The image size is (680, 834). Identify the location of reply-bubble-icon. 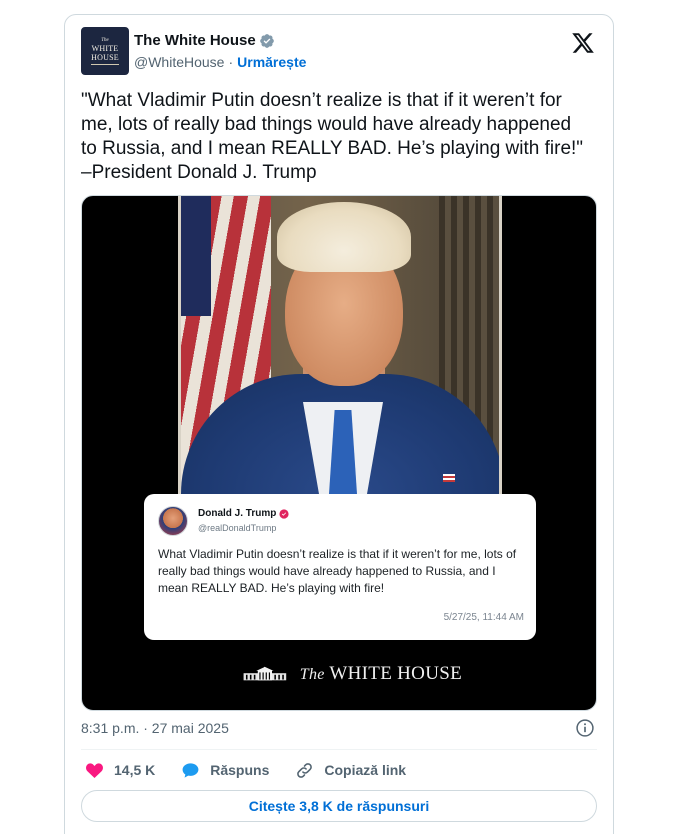
(190, 770).